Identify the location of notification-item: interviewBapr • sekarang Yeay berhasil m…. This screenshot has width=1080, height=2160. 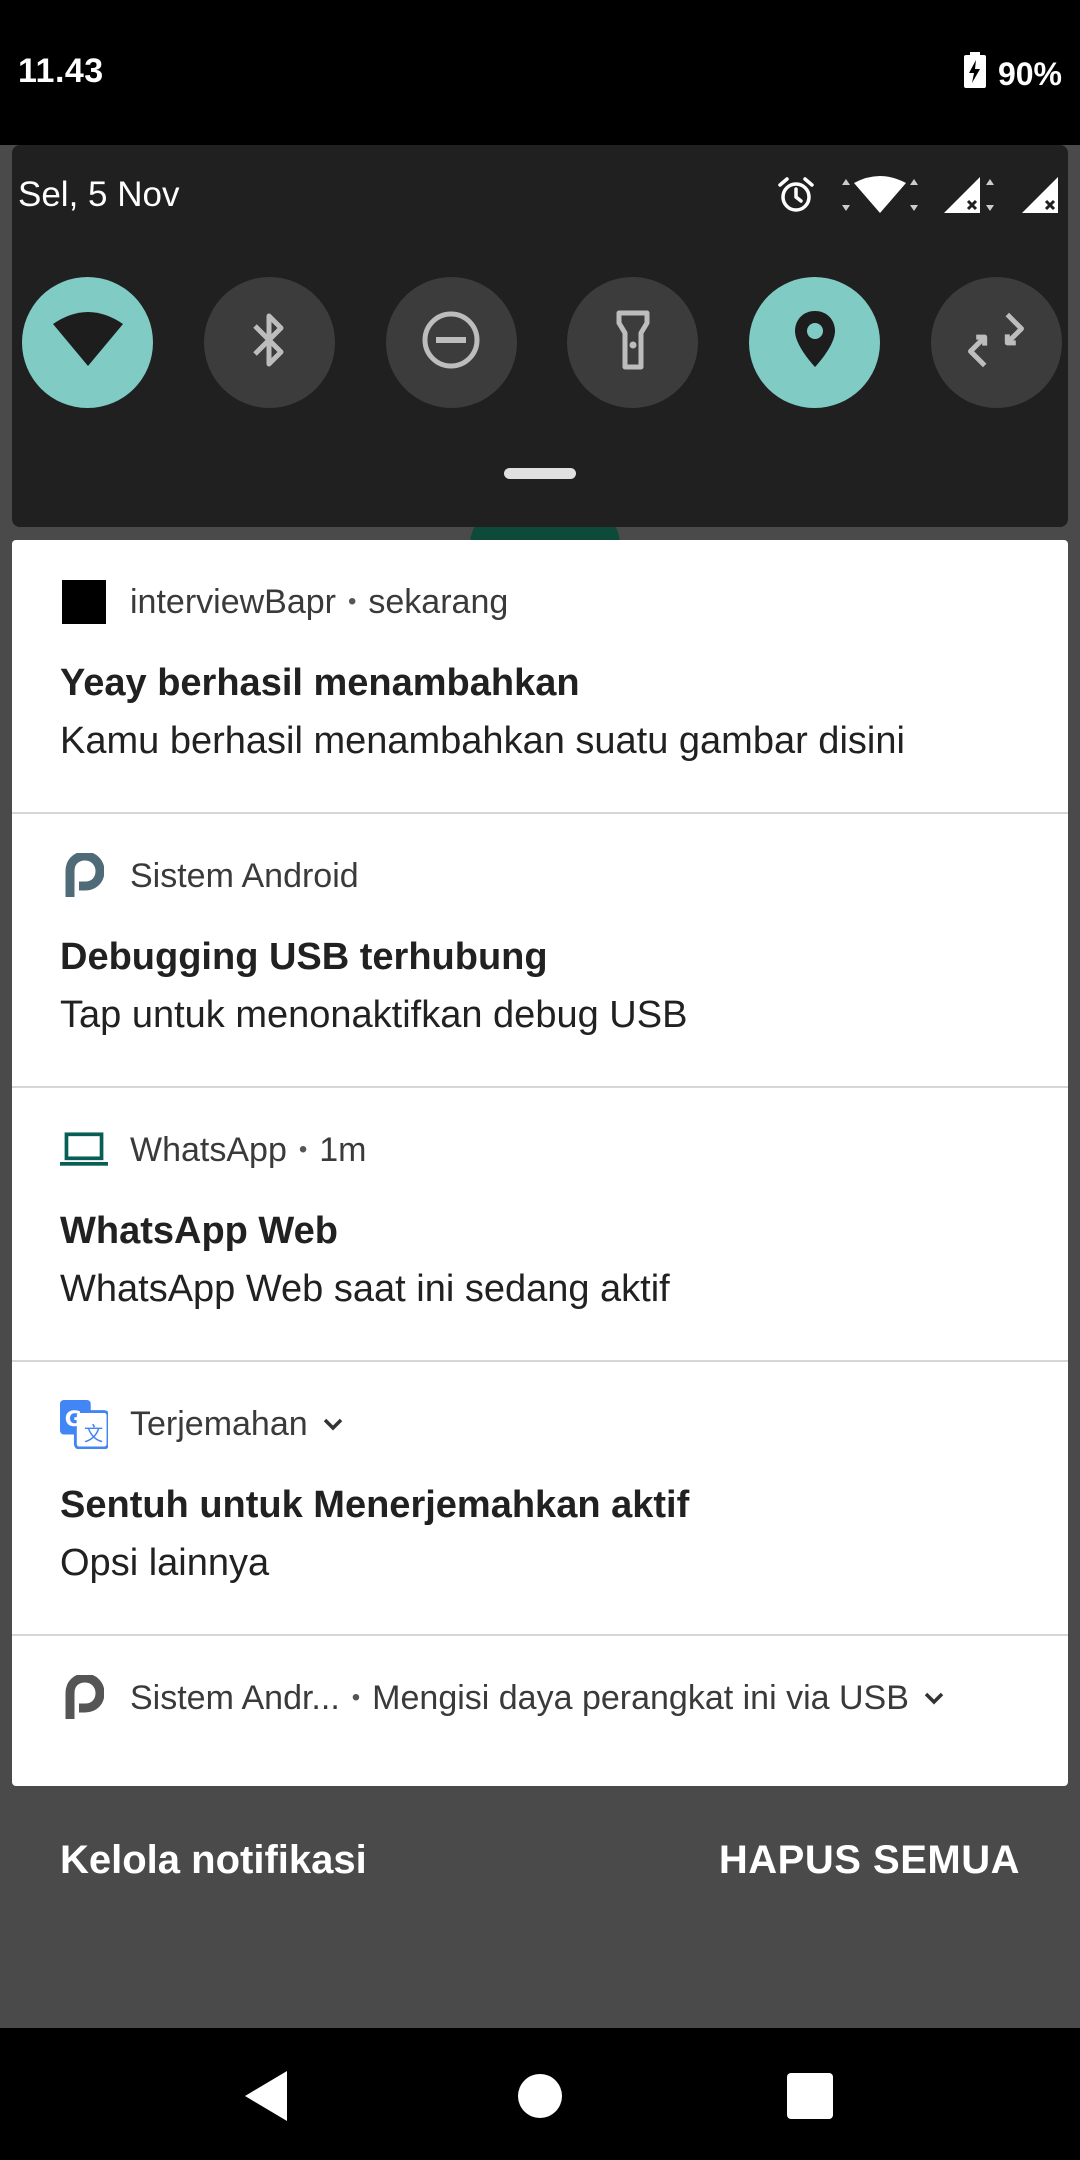
(540, 677).